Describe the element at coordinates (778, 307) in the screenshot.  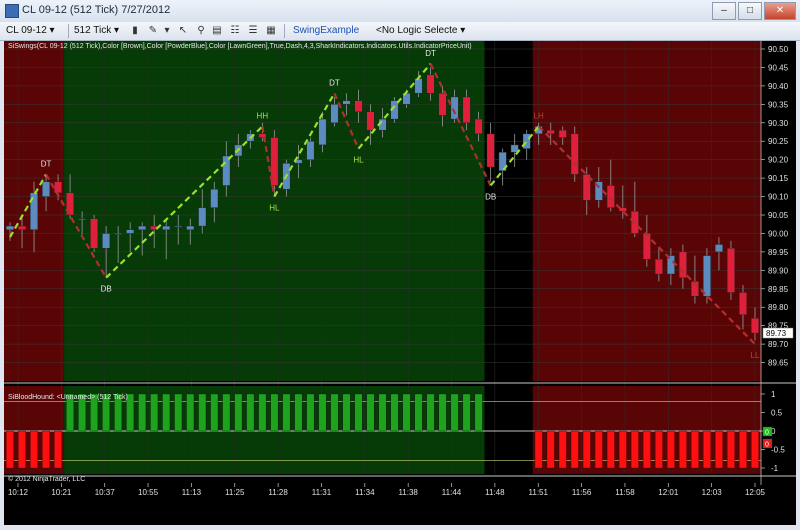
I see `price-tick-label: 89.80` at that location.